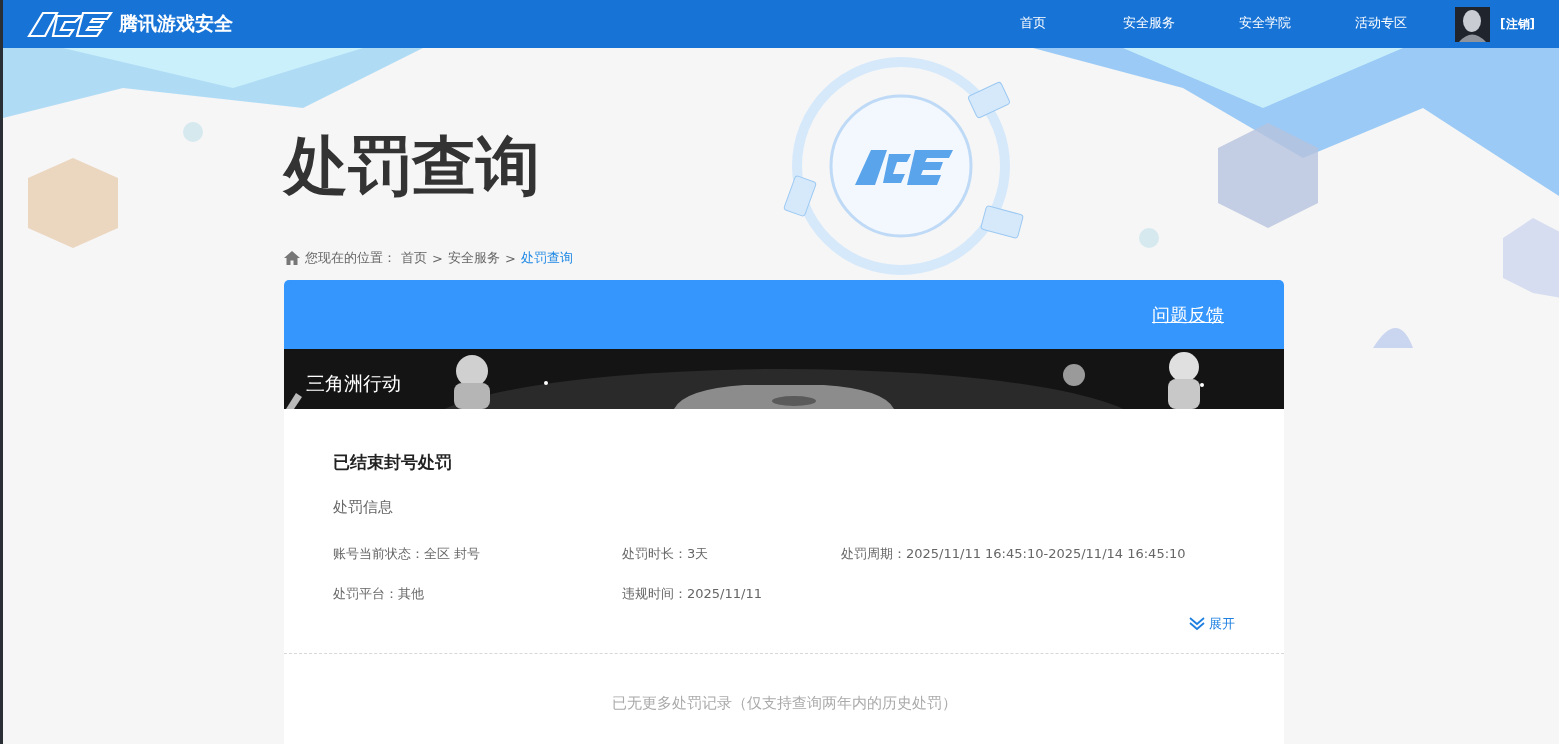 The height and width of the screenshot is (744, 1559). I want to click on nav-link: 安全学院, so click(1265, 24).